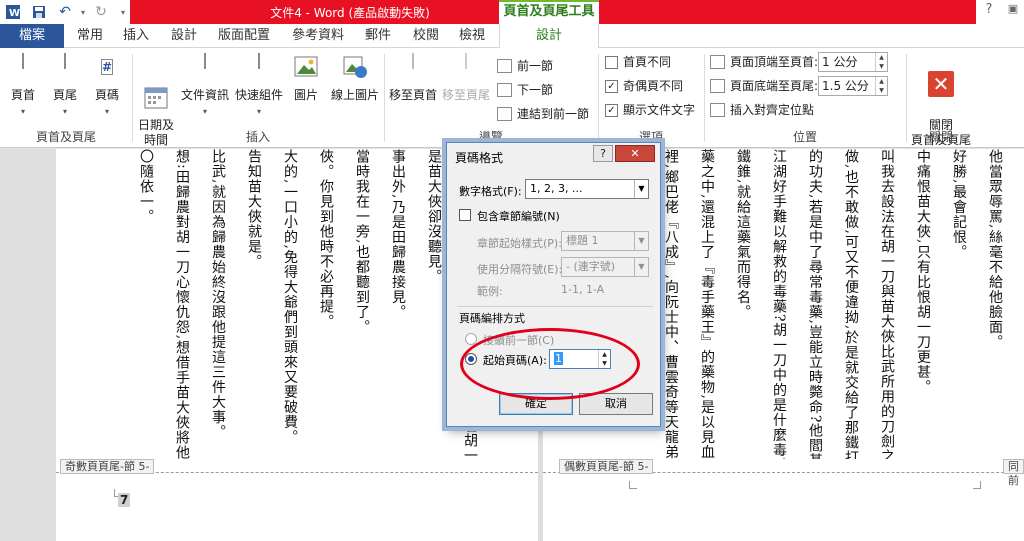  I want to click on separator-label: 使用分隔符號(E):, so click(520, 269).